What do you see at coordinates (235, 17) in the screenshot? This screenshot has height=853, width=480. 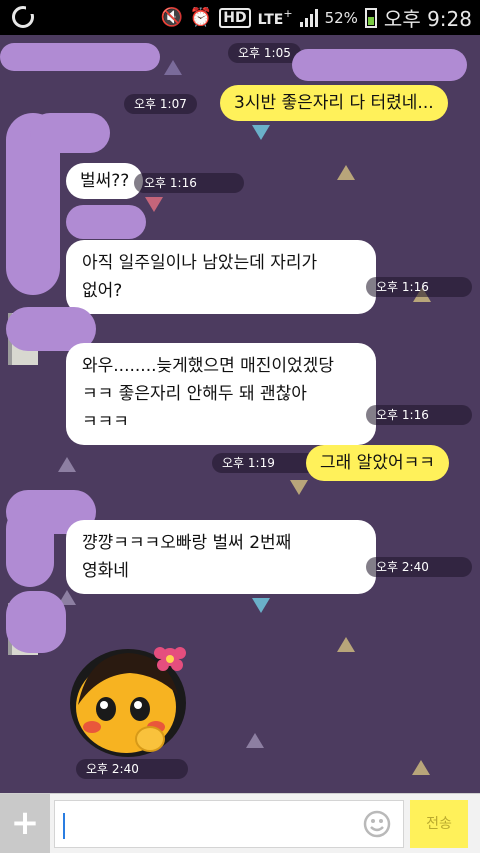 I see `hd-voice-icon: HD` at bounding box center [235, 17].